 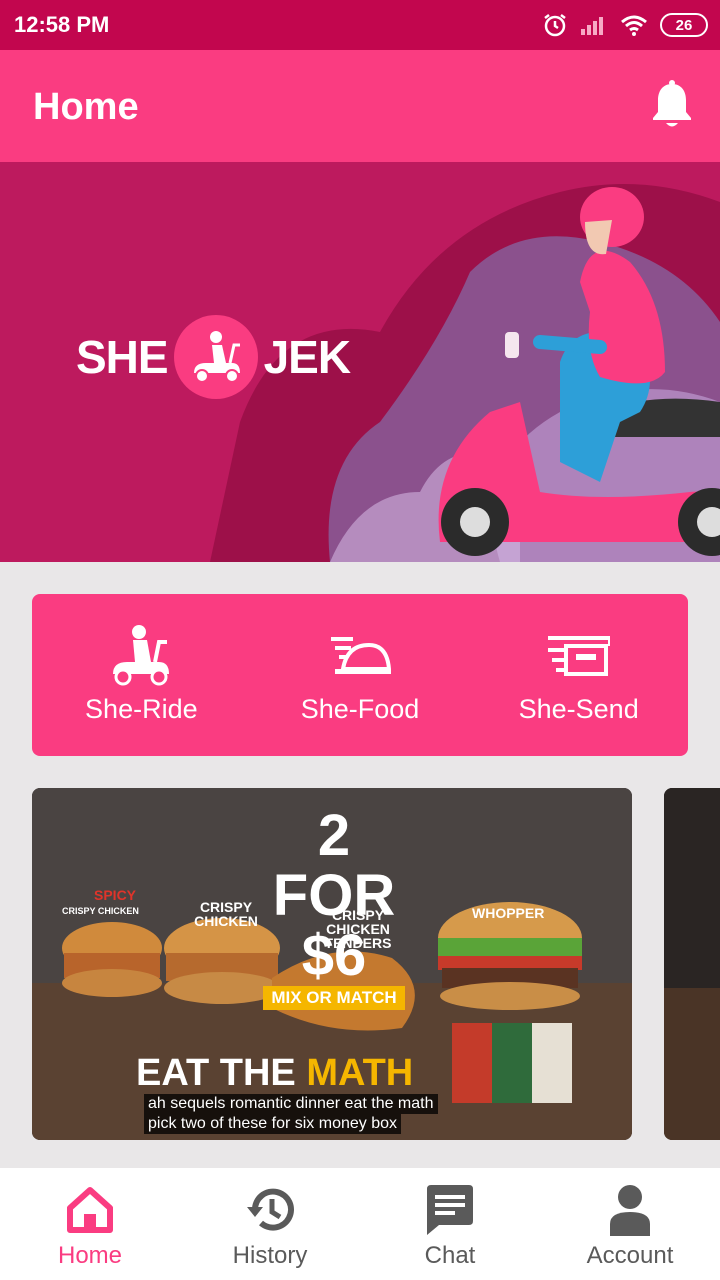 I want to click on page-title: Home, so click(x=86, y=107).